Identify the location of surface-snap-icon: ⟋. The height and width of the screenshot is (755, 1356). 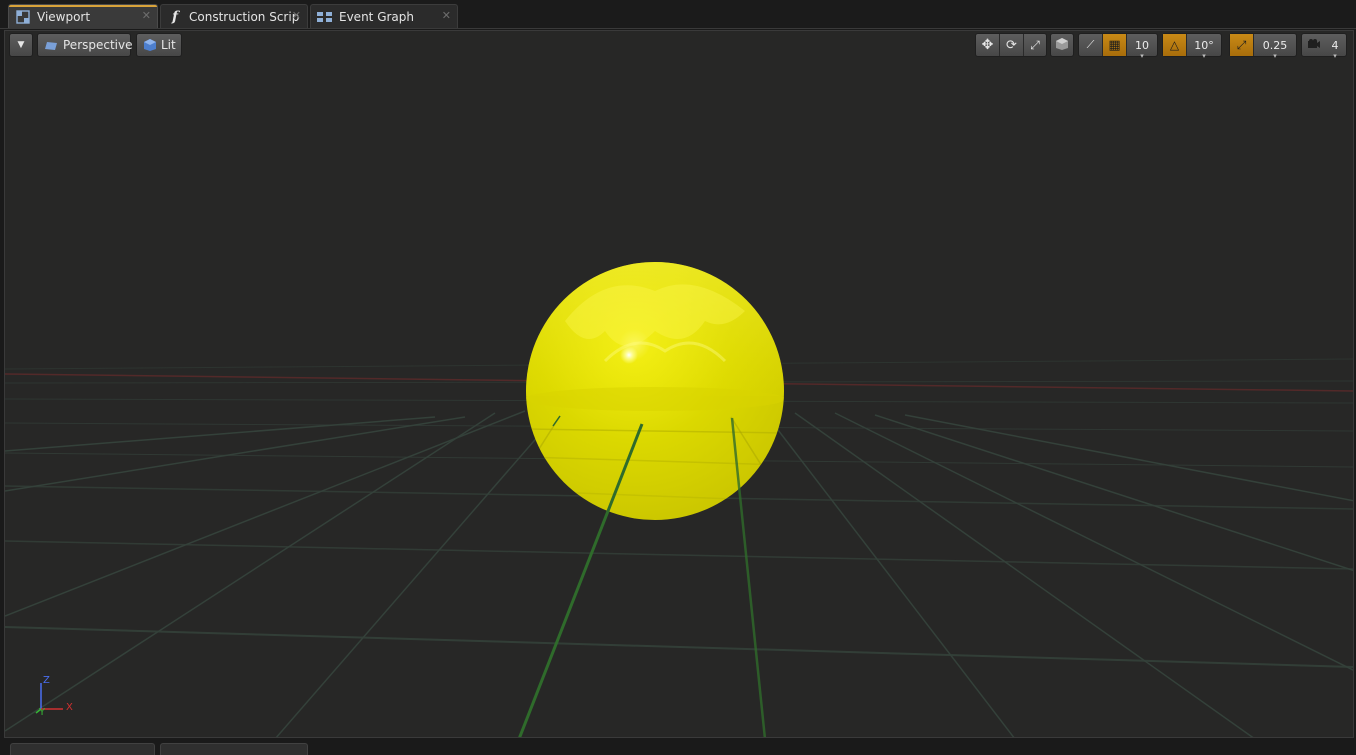
(1090, 44).